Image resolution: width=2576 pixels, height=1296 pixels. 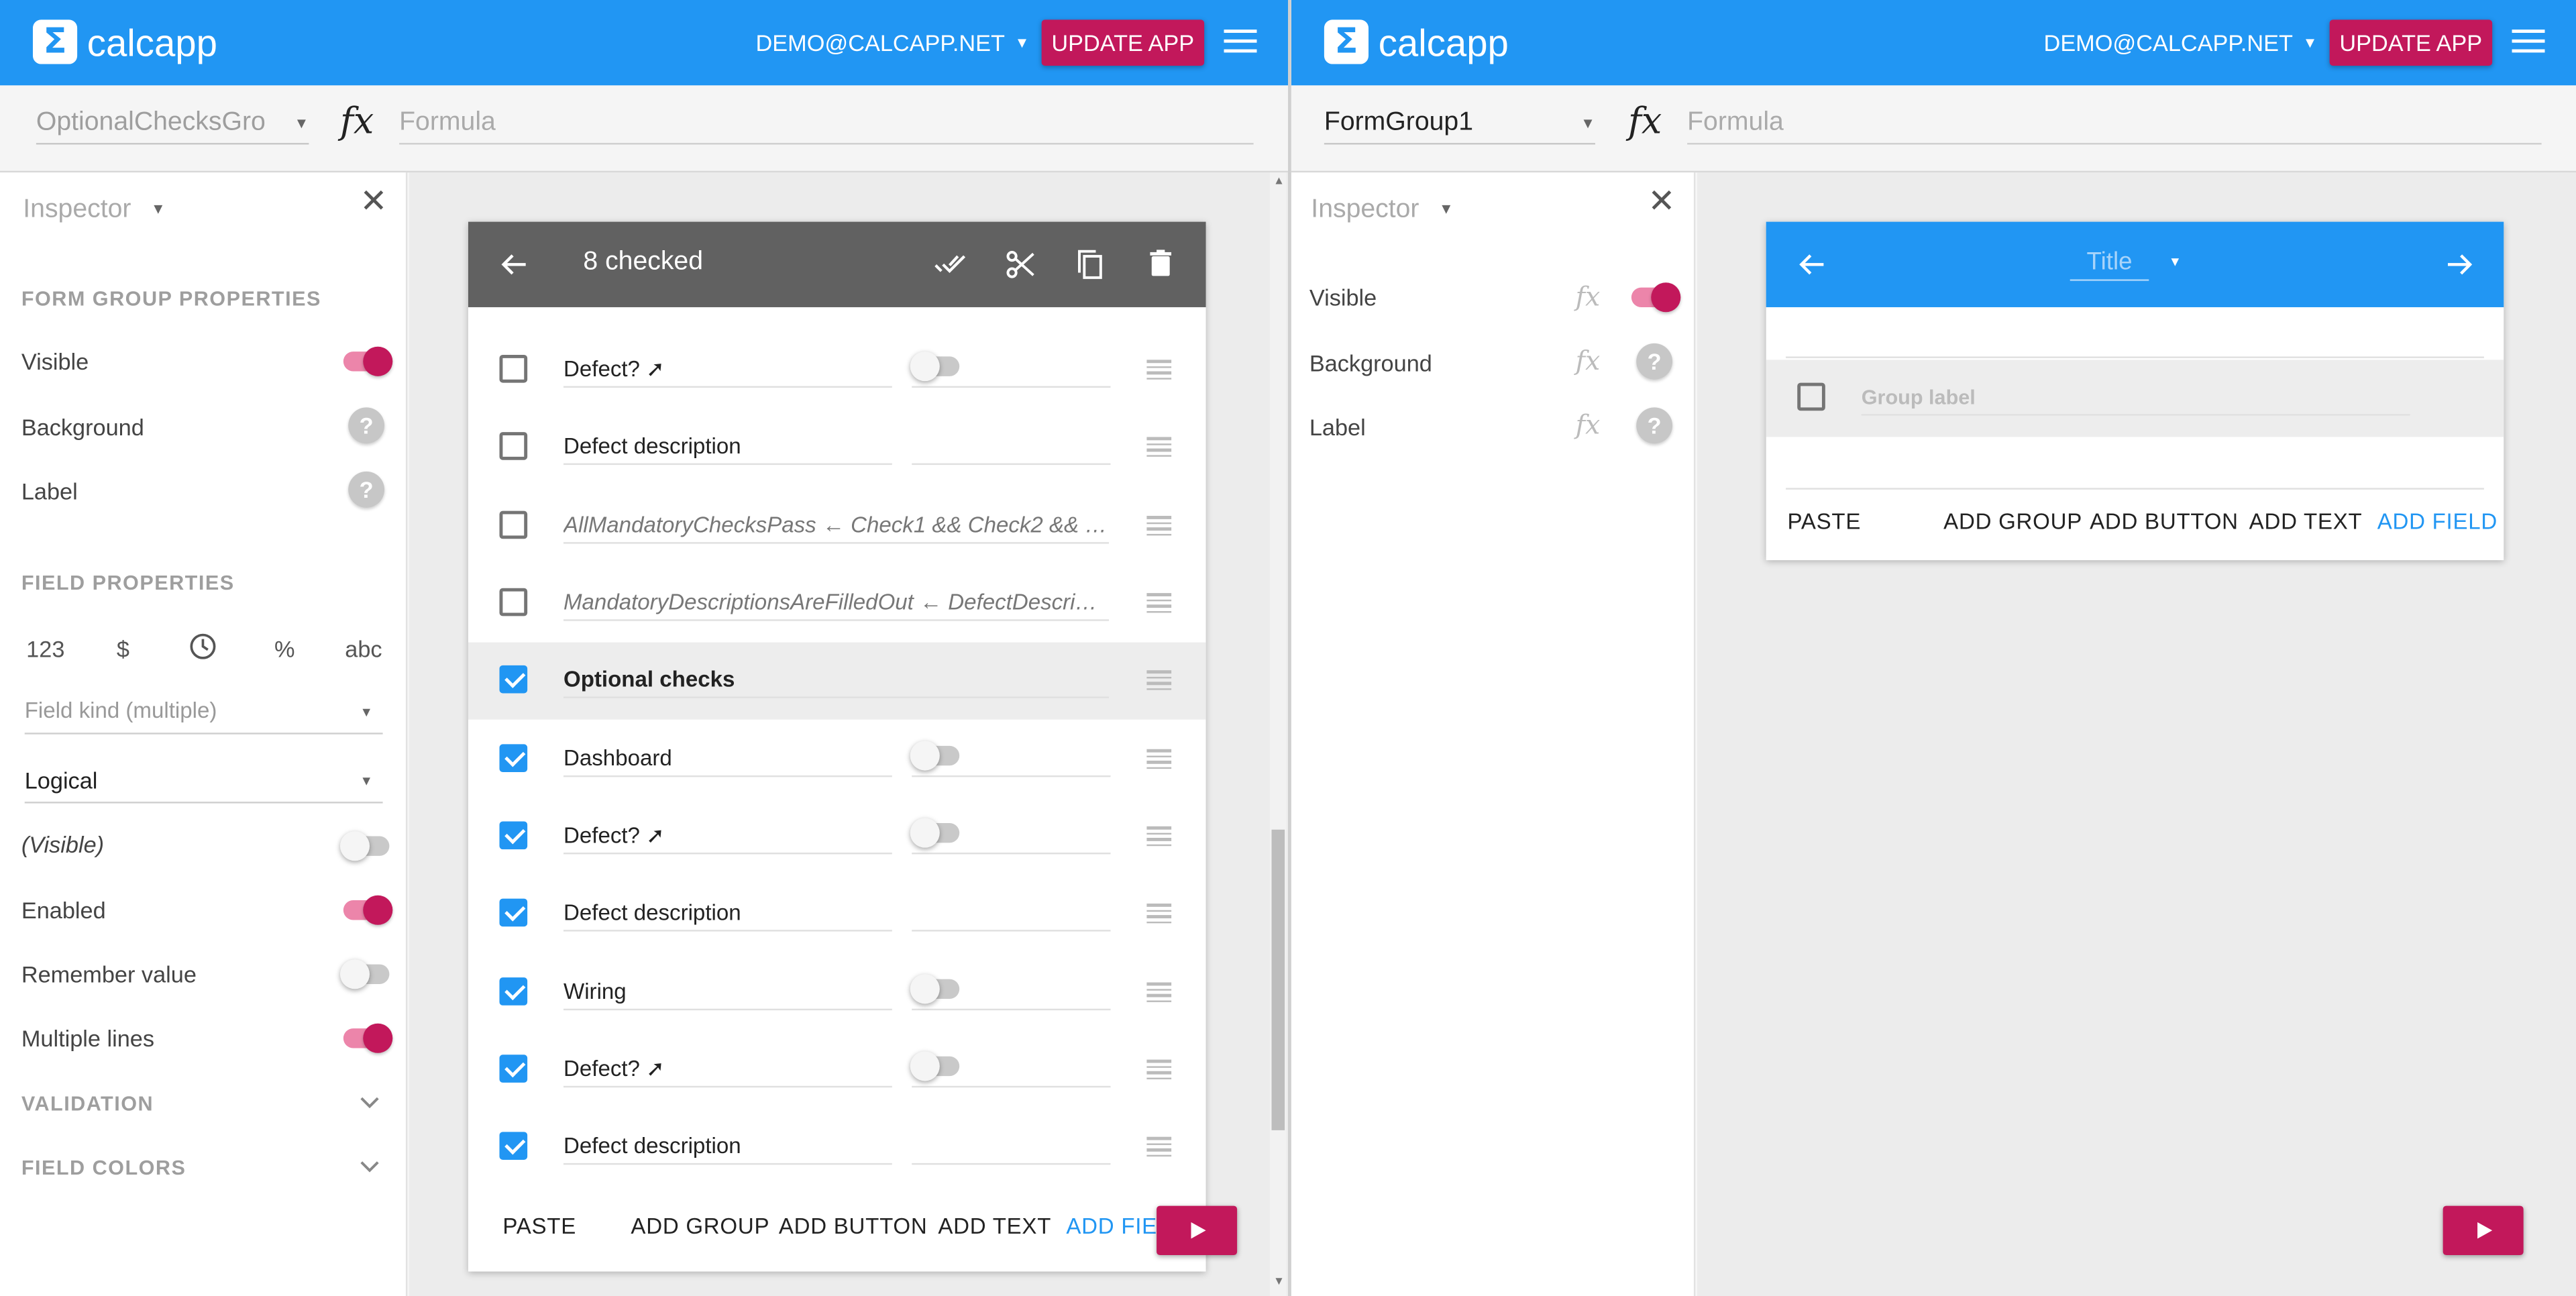 What do you see at coordinates (1089, 264) in the screenshot?
I see `copy-icon` at bounding box center [1089, 264].